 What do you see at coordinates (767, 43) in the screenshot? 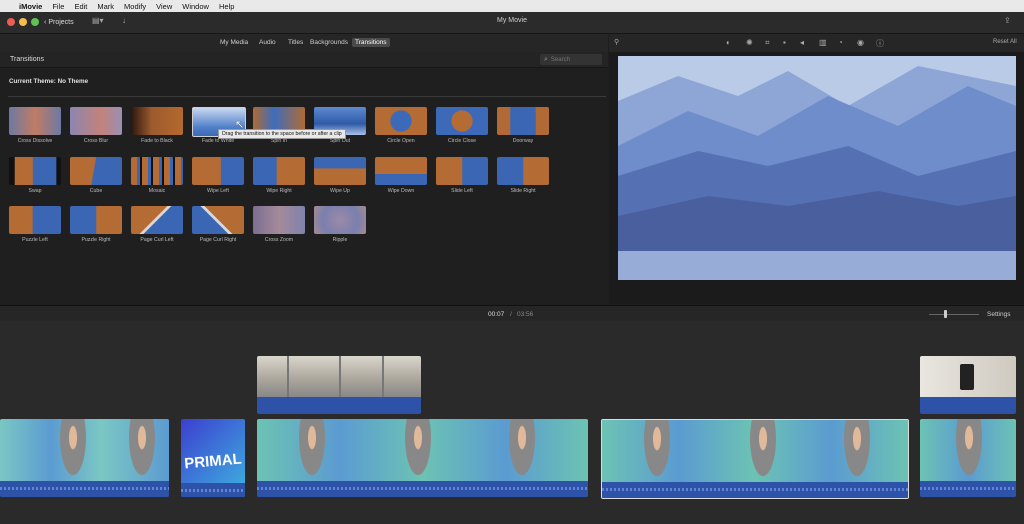
I see `crop-icon: ⌗` at bounding box center [767, 43].